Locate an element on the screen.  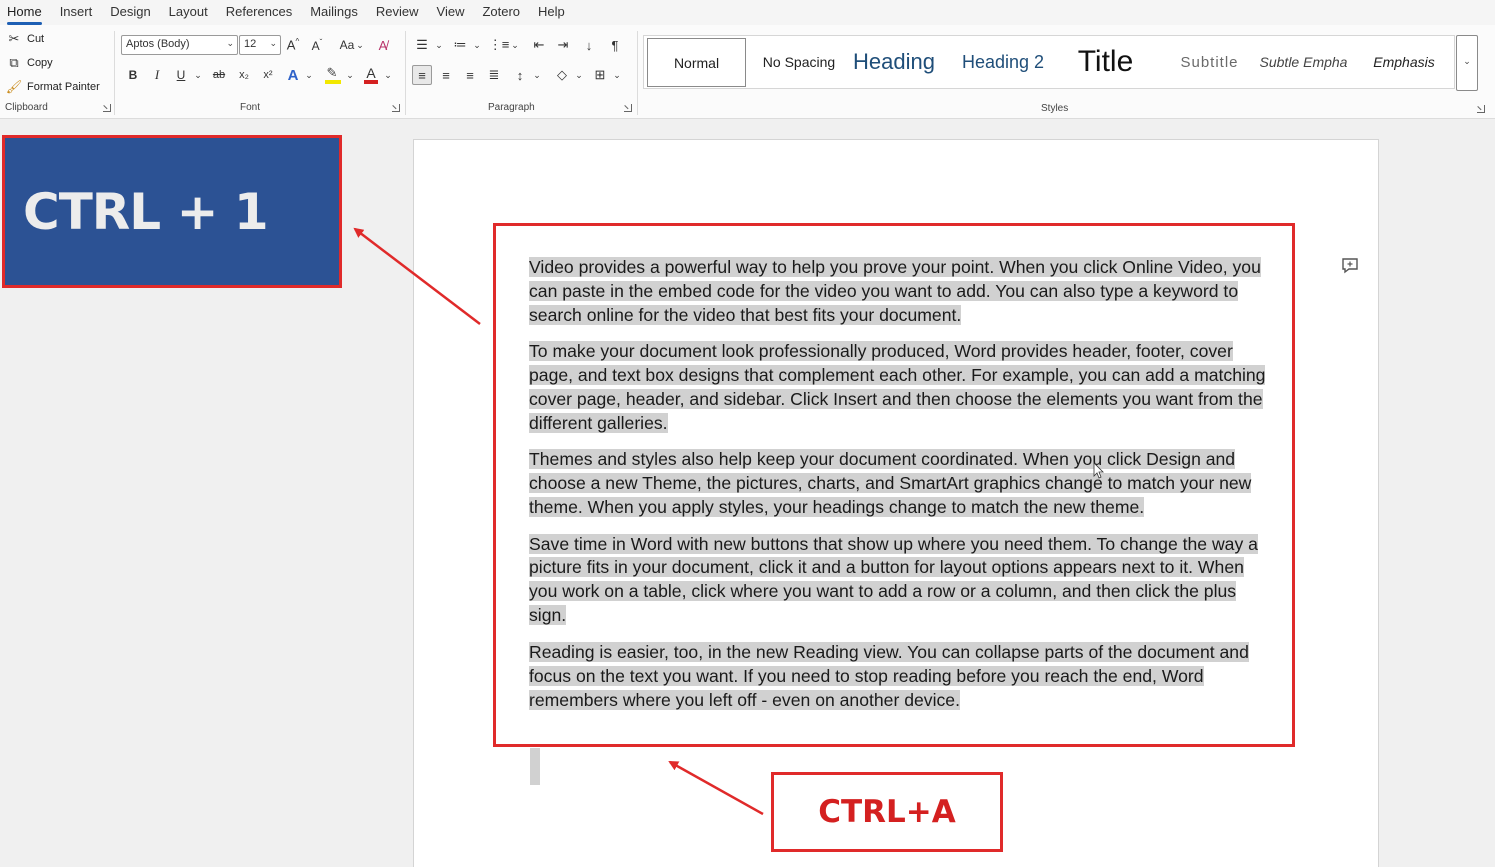
grow-font-icon: A^ is located at coordinates (293, 45).